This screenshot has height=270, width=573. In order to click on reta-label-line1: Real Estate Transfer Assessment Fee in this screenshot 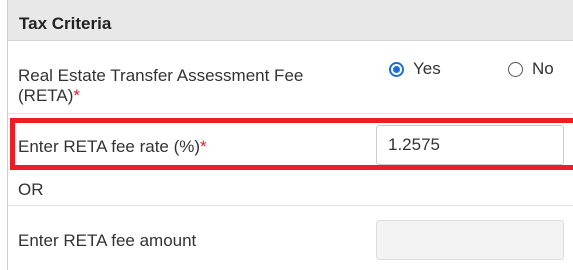, I will do `click(161, 75)`.